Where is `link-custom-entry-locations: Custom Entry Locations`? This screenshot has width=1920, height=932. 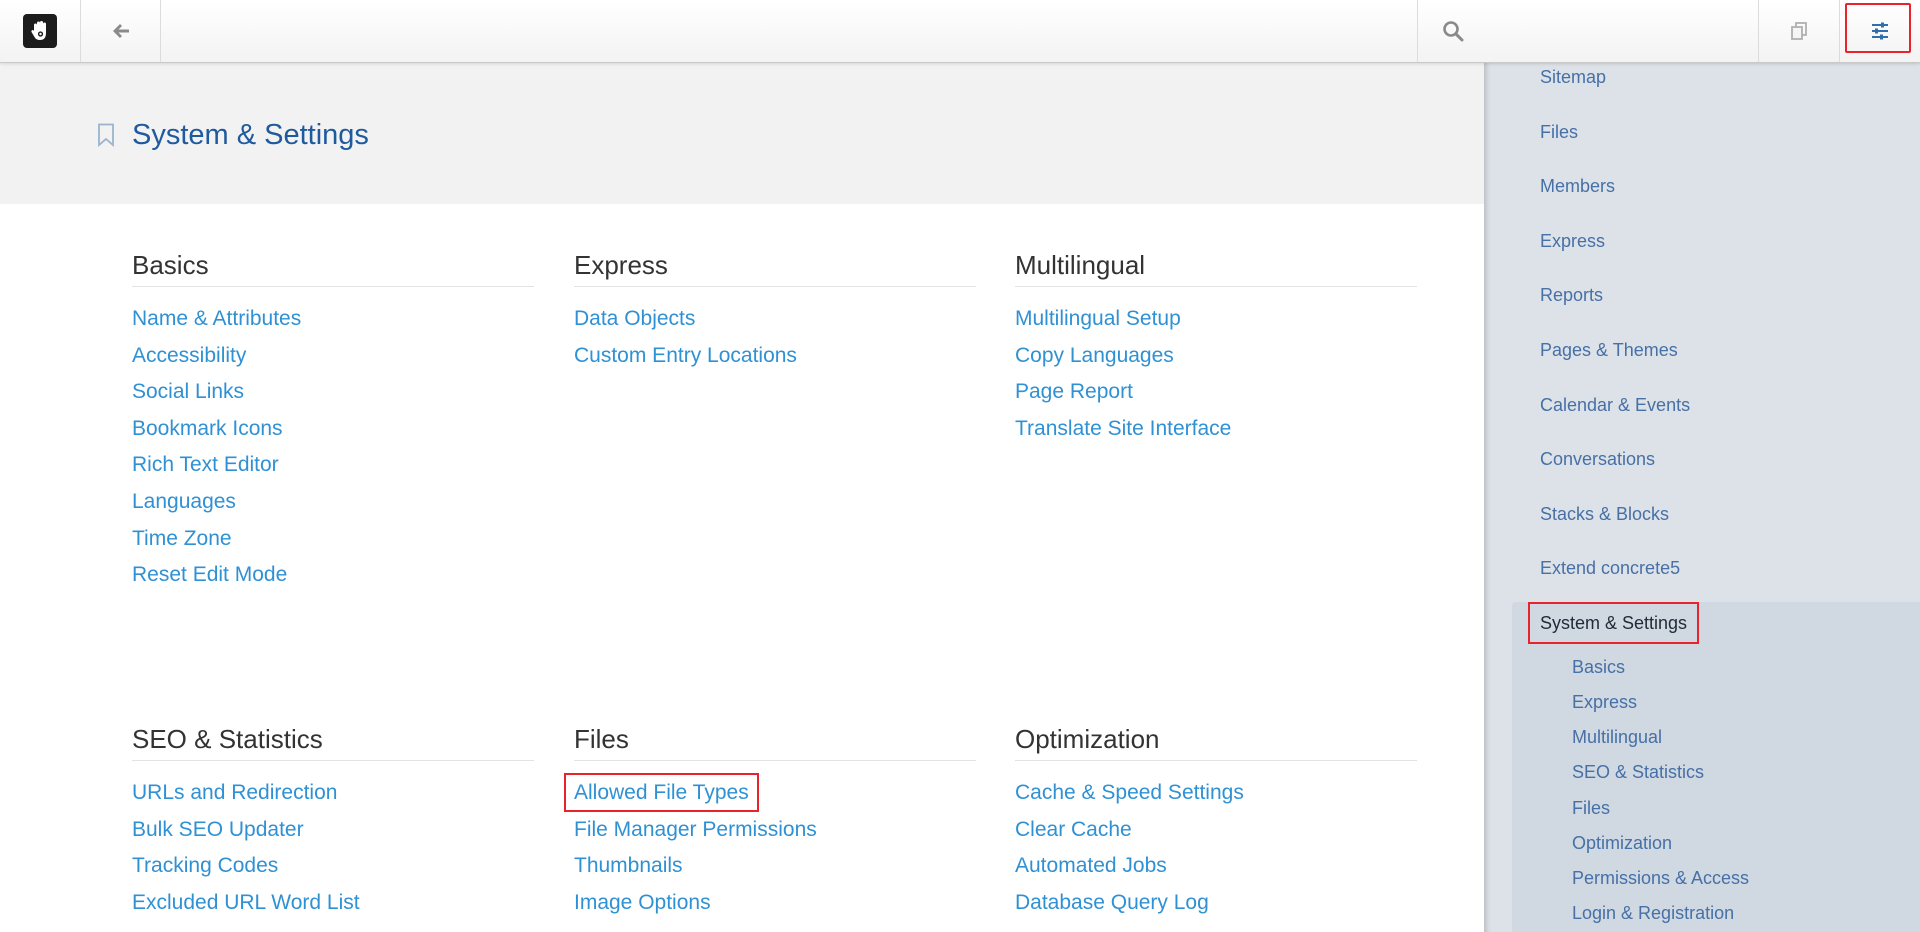 link-custom-entry-locations: Custom Entry Locations is located at coordinates (685, 355).